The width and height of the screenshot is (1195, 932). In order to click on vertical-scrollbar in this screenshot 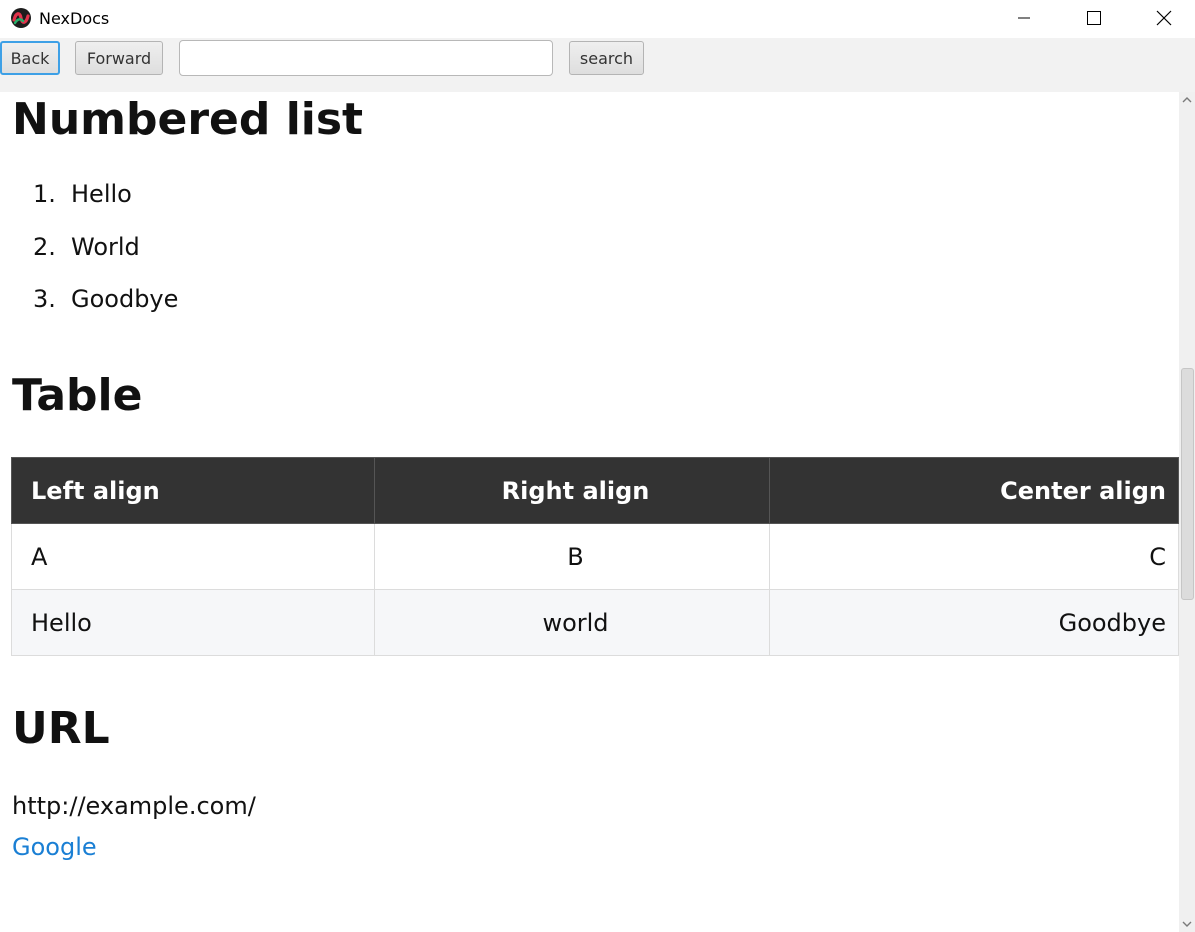, I will do `click(1187, 512)`.